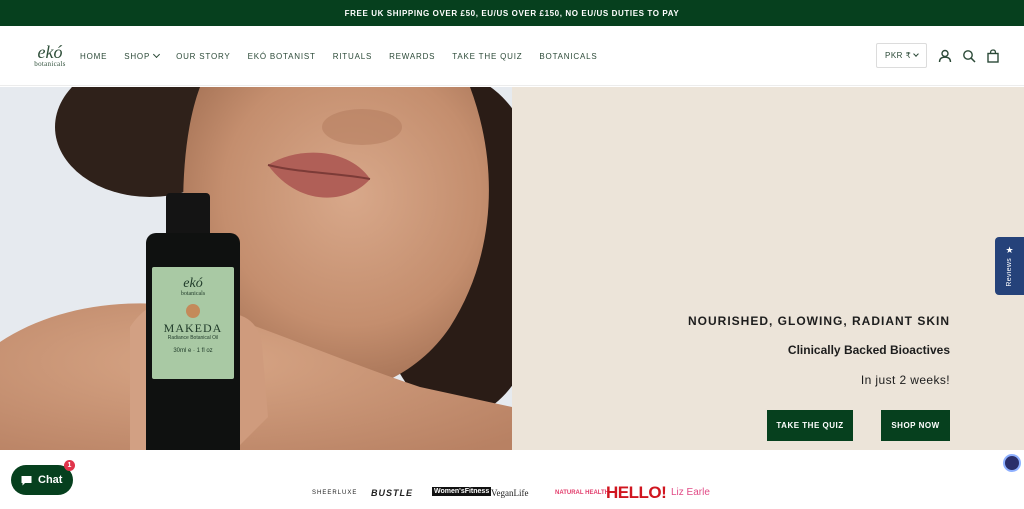  I want to click on bottle-brand-sub: botanicals, so click(193, 294).